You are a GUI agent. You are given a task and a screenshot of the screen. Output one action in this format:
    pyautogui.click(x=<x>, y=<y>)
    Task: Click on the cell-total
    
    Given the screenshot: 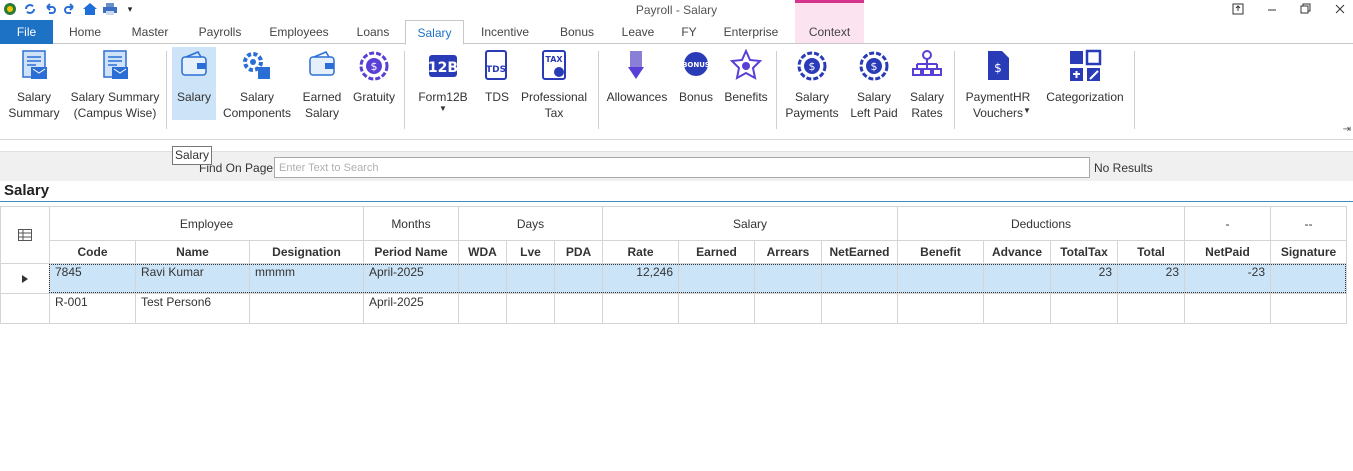 What is the action you would take?
    pyautogui.click(x=1151, y=309)
    